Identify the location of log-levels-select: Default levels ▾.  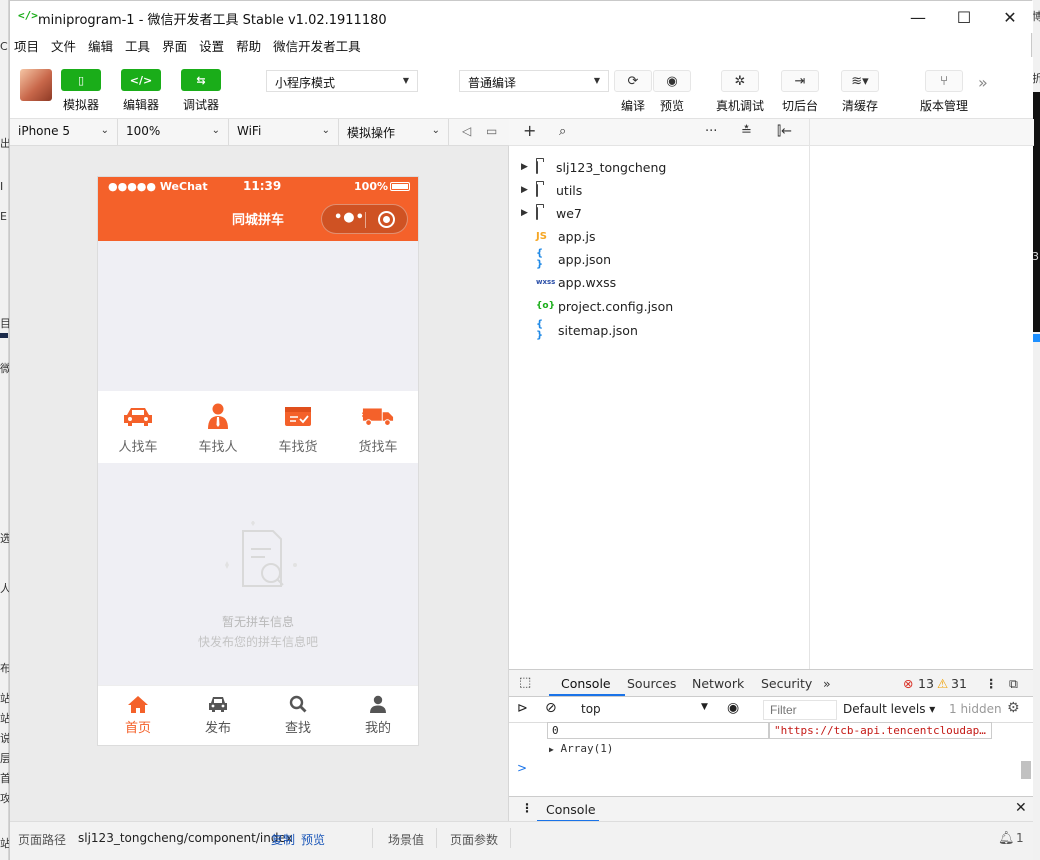
(889, 709).